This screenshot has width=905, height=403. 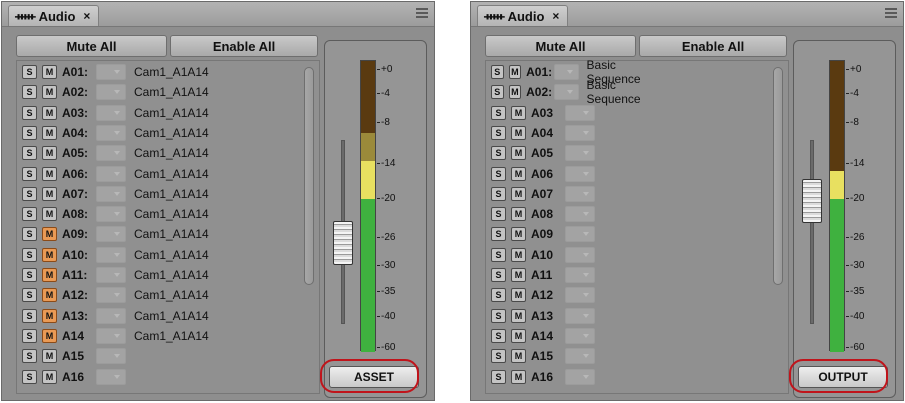 I want to click on volume-fader, so click(x=812, y=201).